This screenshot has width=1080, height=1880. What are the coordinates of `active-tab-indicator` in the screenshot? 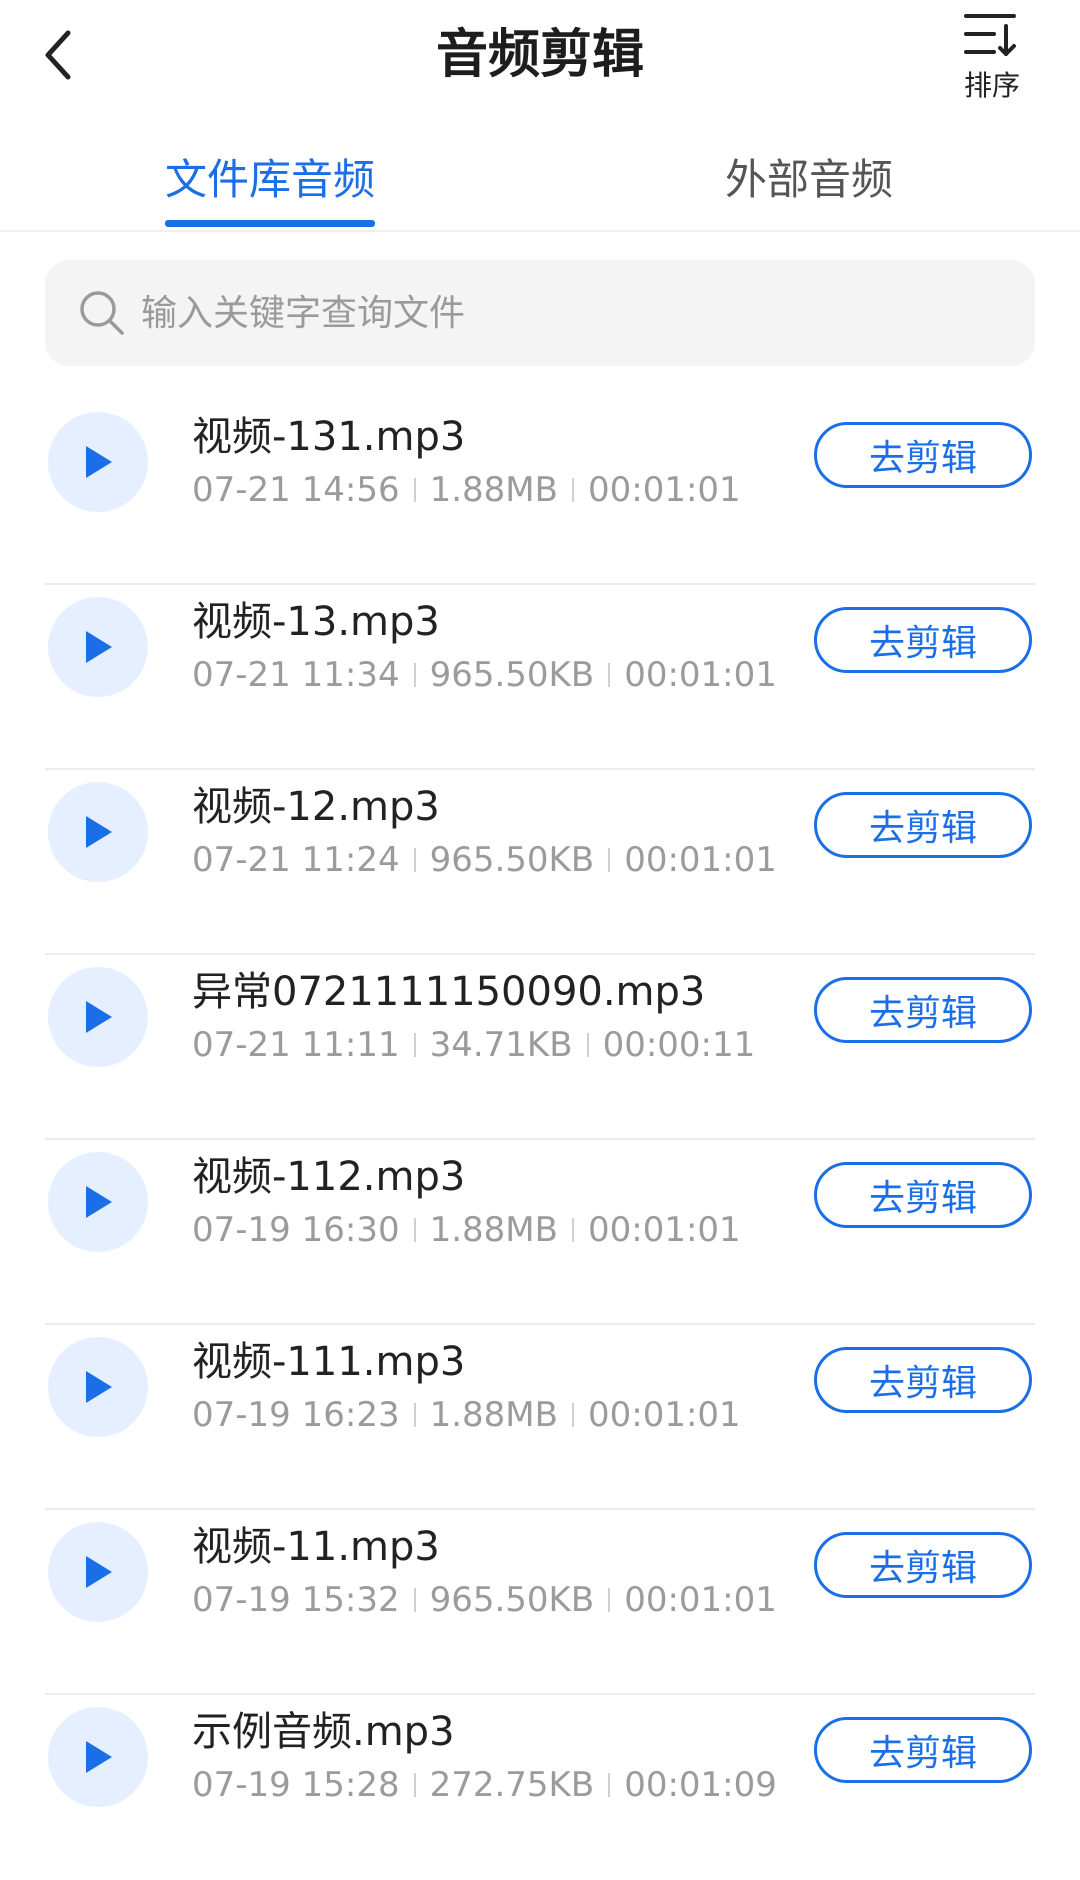 It's located at (270, 223).